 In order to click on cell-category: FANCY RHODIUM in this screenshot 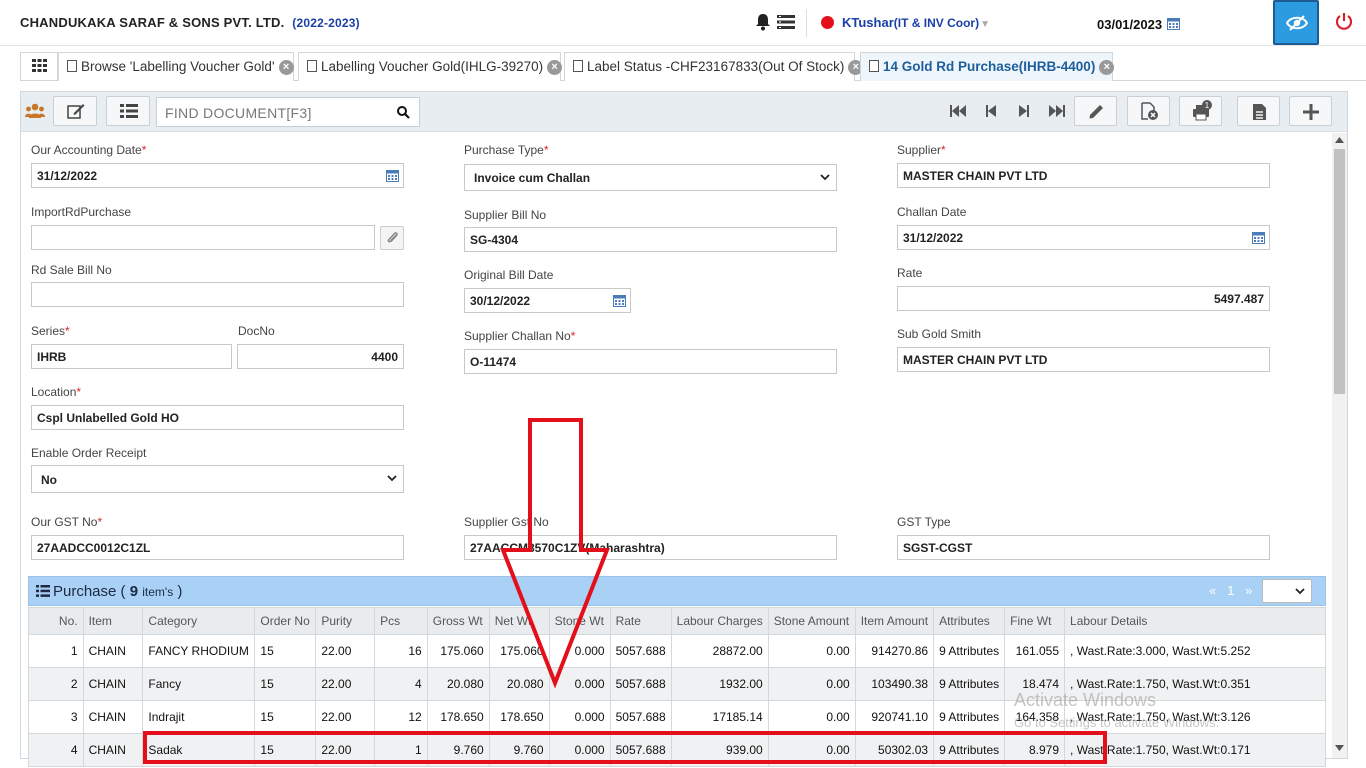, I will do `click(199, 651)`.